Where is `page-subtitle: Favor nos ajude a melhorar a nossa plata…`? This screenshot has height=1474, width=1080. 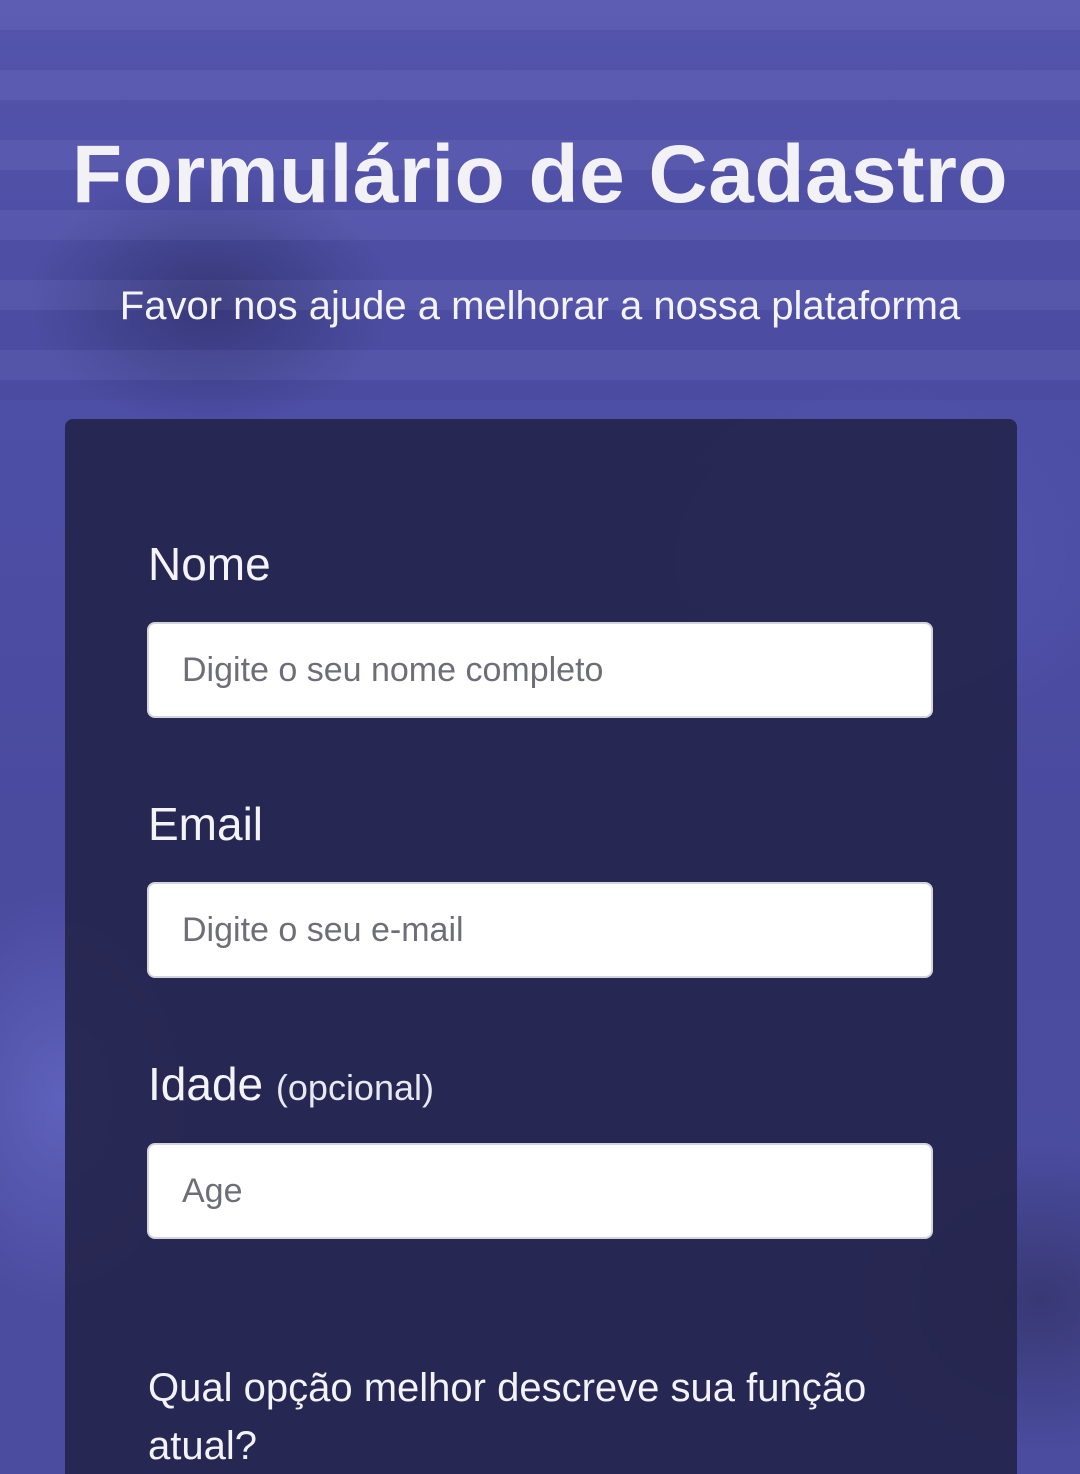 page-subtitle: Favor nos ajude a melhorar a nossa plata… is located at coordinates (540, 306).